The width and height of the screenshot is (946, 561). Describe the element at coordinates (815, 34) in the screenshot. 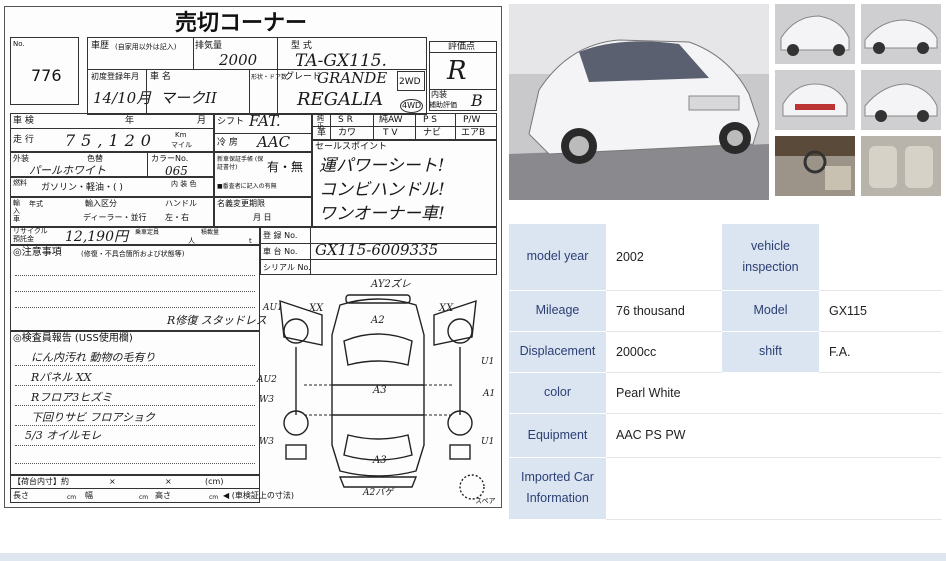

I see `thumb-front` at that location.